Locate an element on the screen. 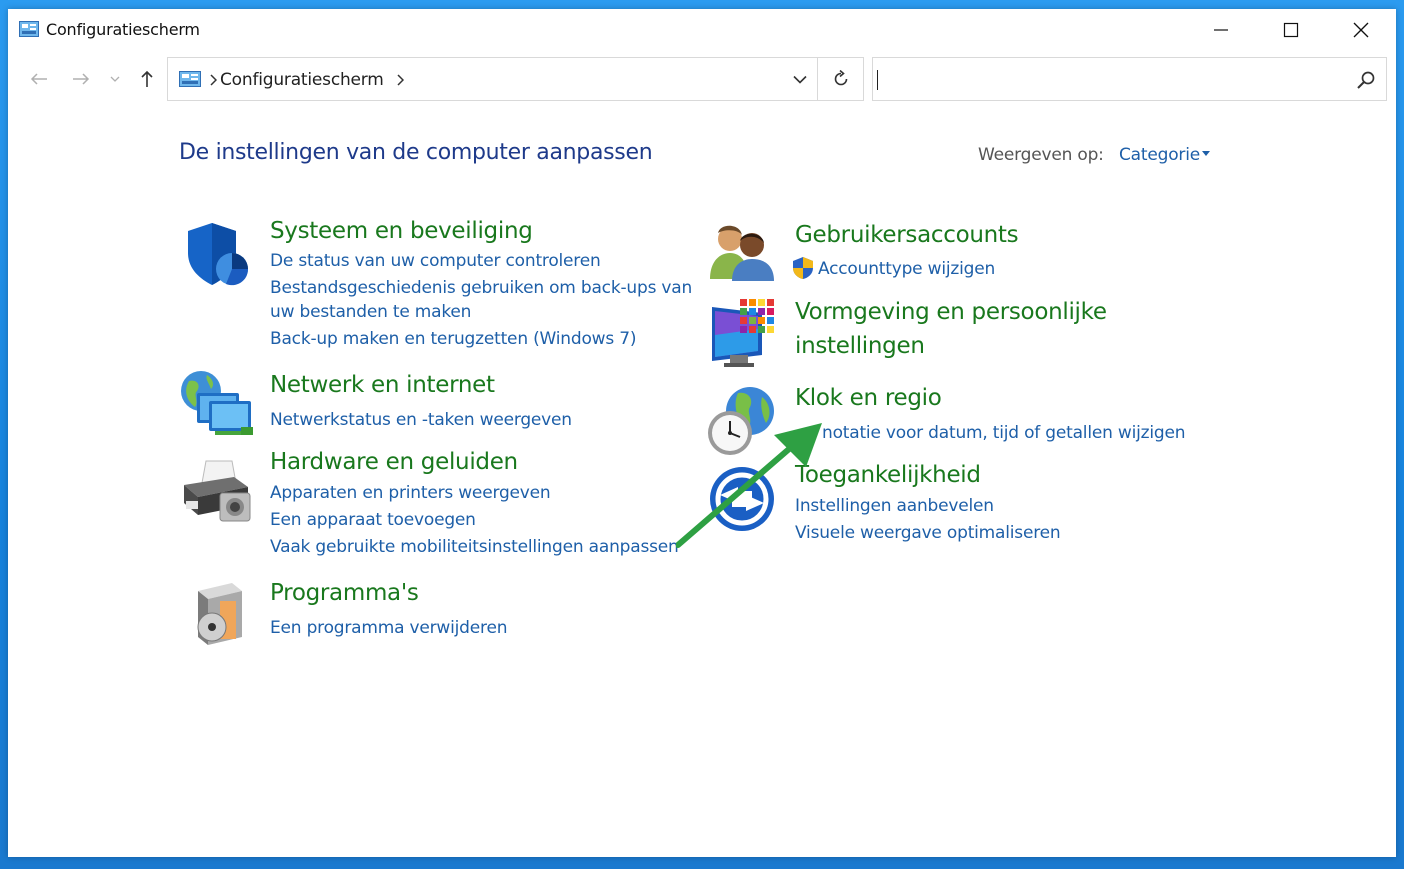 The image size is (1404, 869). link-network-status: Netwerkstatus en -taken weergeven is located at coordinates (421, 420).